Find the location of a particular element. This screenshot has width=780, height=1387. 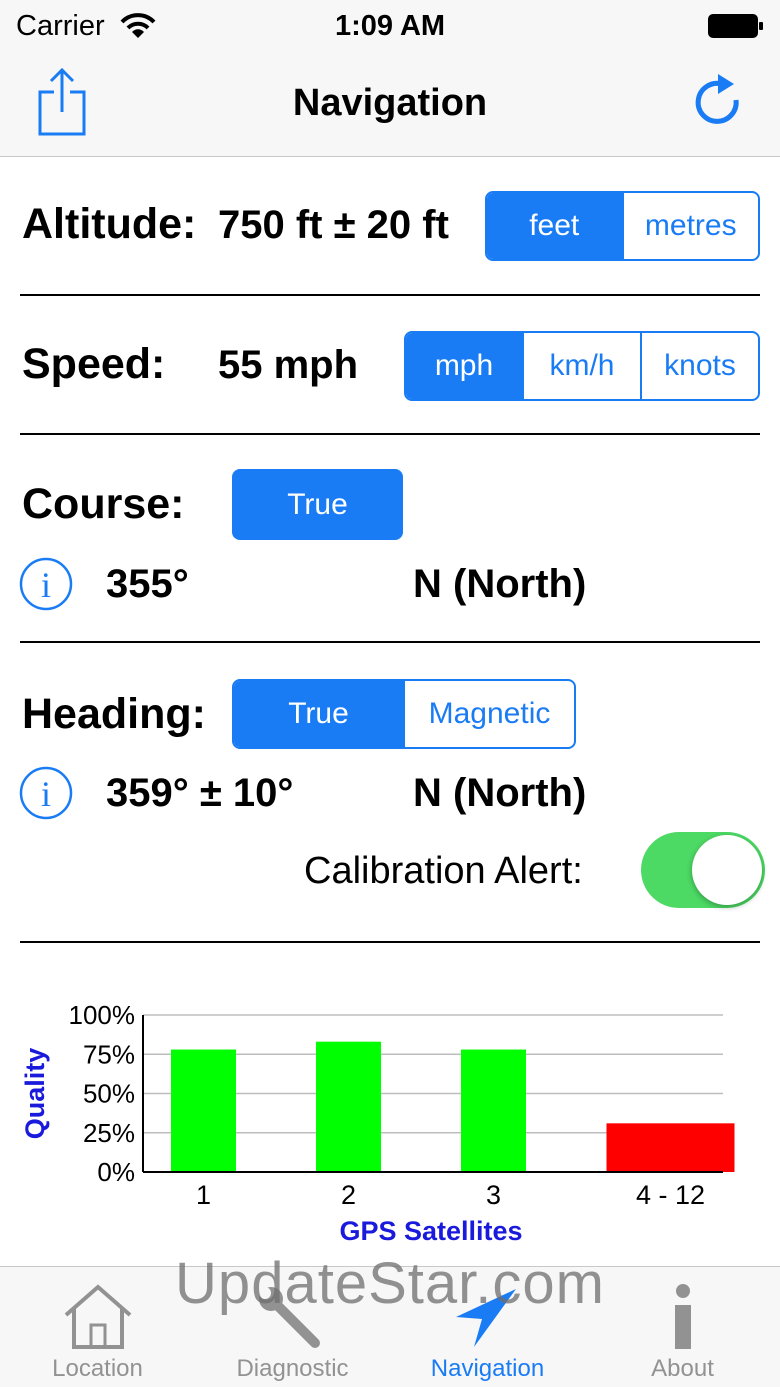

heading-label: Heading: is located at coordinates (114, 714).